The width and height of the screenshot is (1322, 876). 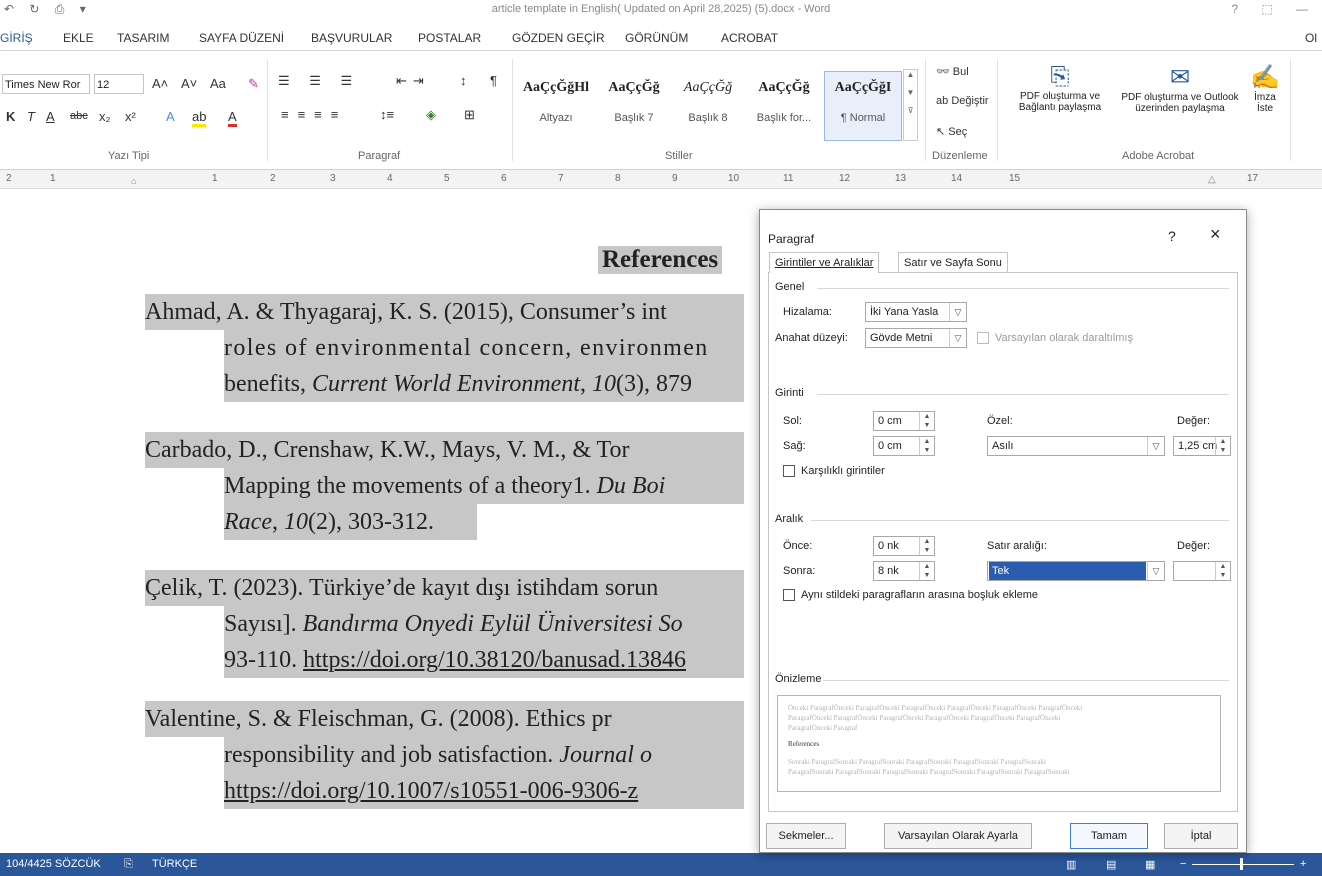 What do you see at coordinates (958, 836) in the screenshot?
I see `set-as-default-button: Varsayılan Olarak Ayarla` at bounding box center [958, 836].